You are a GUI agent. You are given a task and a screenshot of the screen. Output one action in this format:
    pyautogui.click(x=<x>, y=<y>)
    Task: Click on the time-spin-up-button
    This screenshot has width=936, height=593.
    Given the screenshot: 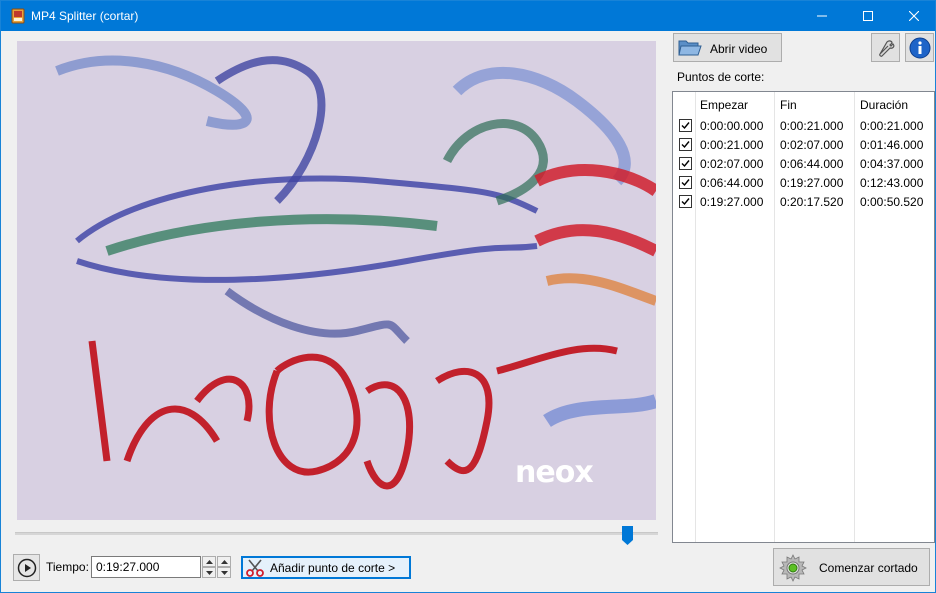 What is the action you would take?
    pyautogui.click(x=209, y=561)
    